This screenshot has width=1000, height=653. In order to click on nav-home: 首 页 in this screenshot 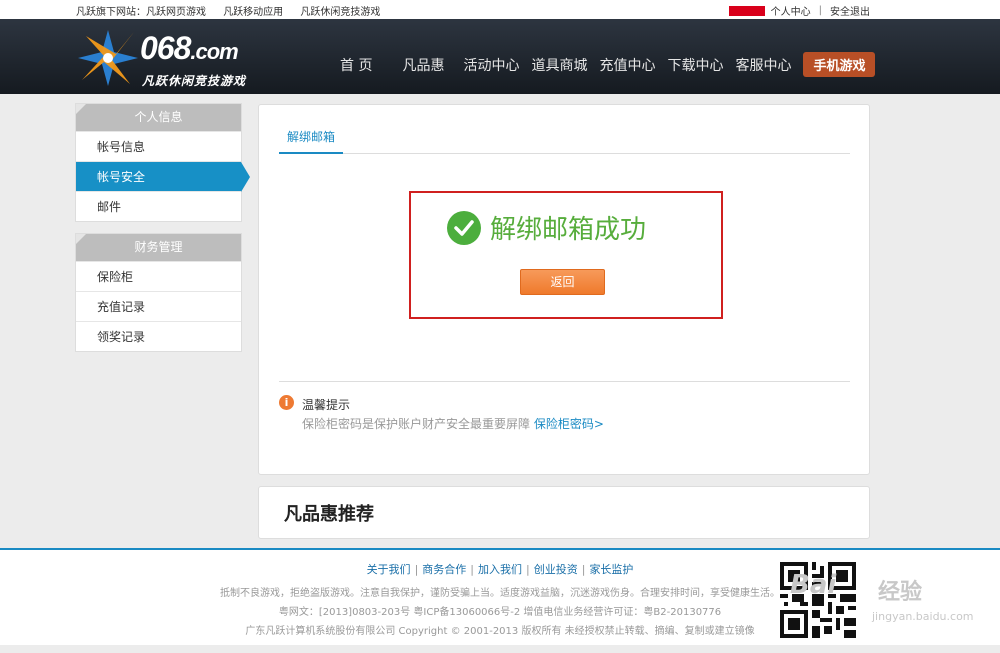, I will do `click(356, 65)`.